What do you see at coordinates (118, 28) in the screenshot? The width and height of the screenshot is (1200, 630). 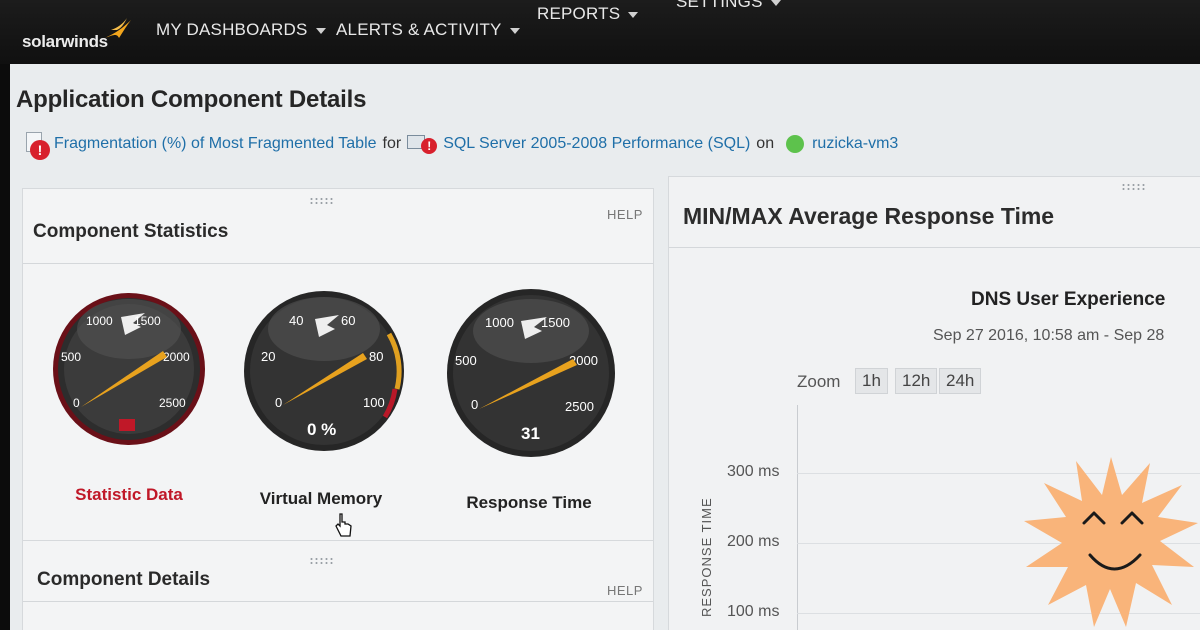 I see `flame-logo-icon` at bounding box center [118, 28].